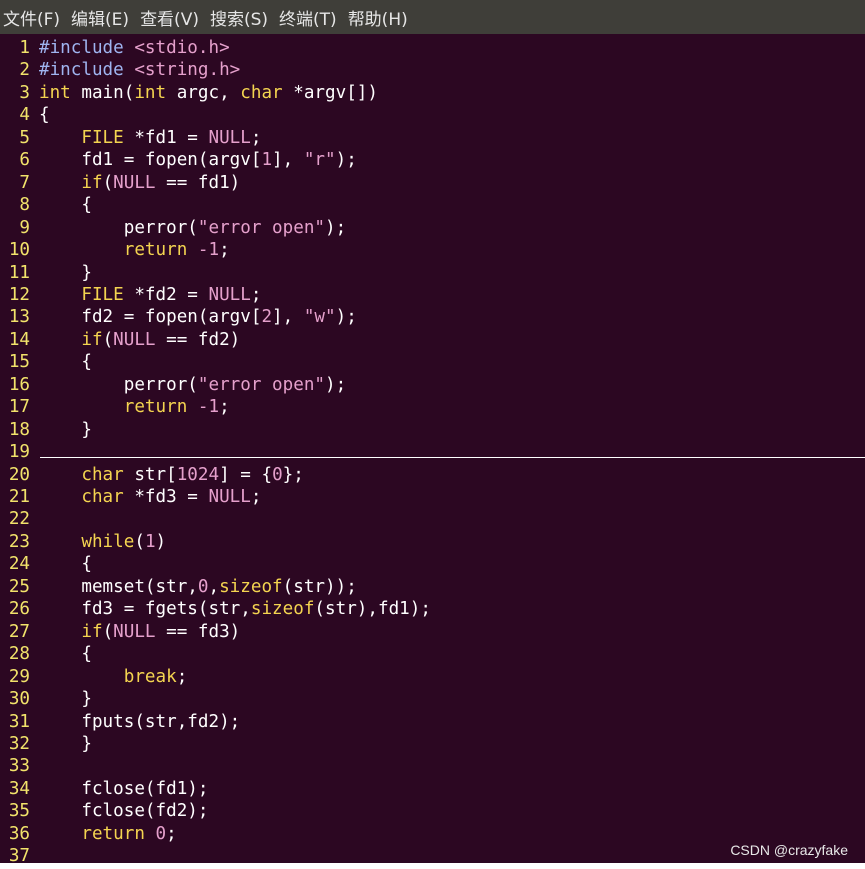 This screenshot has width=865, height=869. What do you see at coordinates (380, 17) in the screenshot?
I see `menu-help: 帮助(H)` at bounding box center [380, 17].